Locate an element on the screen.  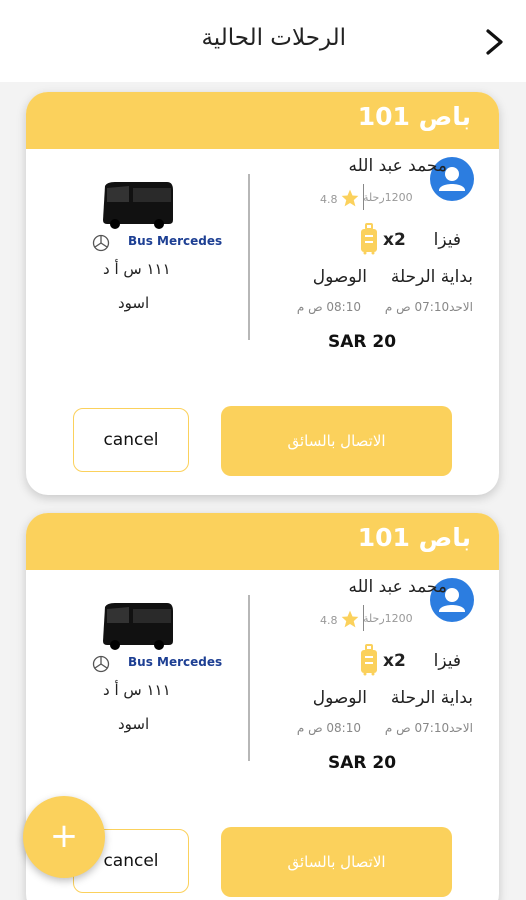
plus-icon: + is located at coordinates (64, 836).